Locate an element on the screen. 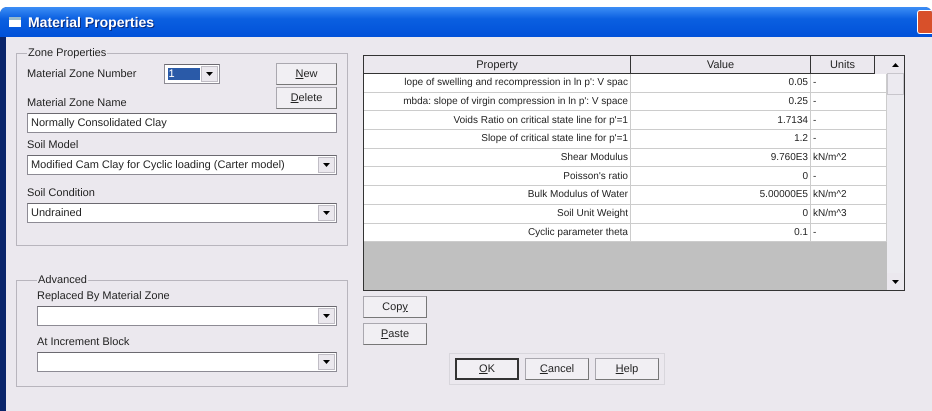 This screenshot has height=411, width=932. up-arrow-icon is located at coordinates (895, 64).